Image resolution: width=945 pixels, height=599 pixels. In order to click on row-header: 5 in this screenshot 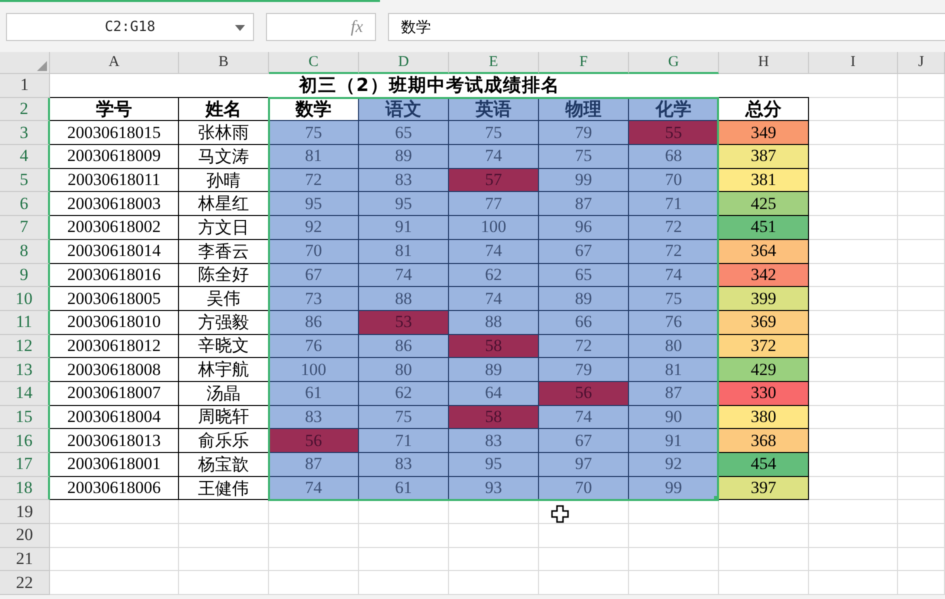, I will do `click(25, 180)`.